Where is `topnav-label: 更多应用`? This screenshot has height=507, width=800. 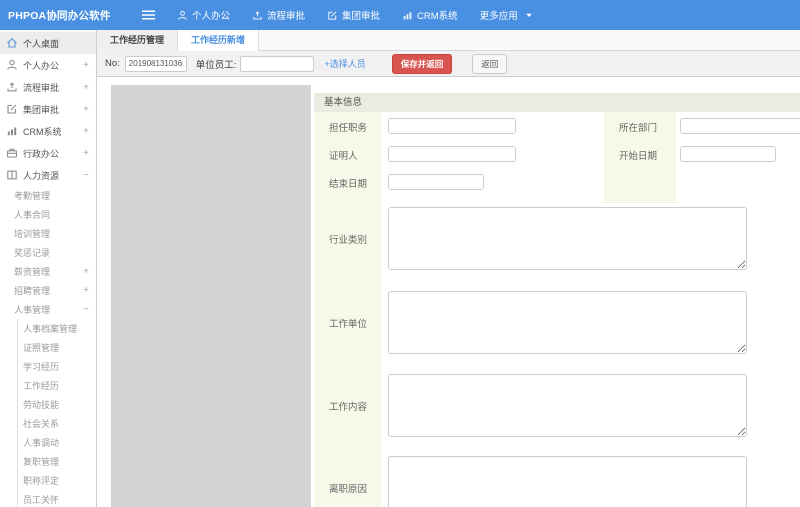 topnav-label: 更多应用 is located at coordinates (498, 16).